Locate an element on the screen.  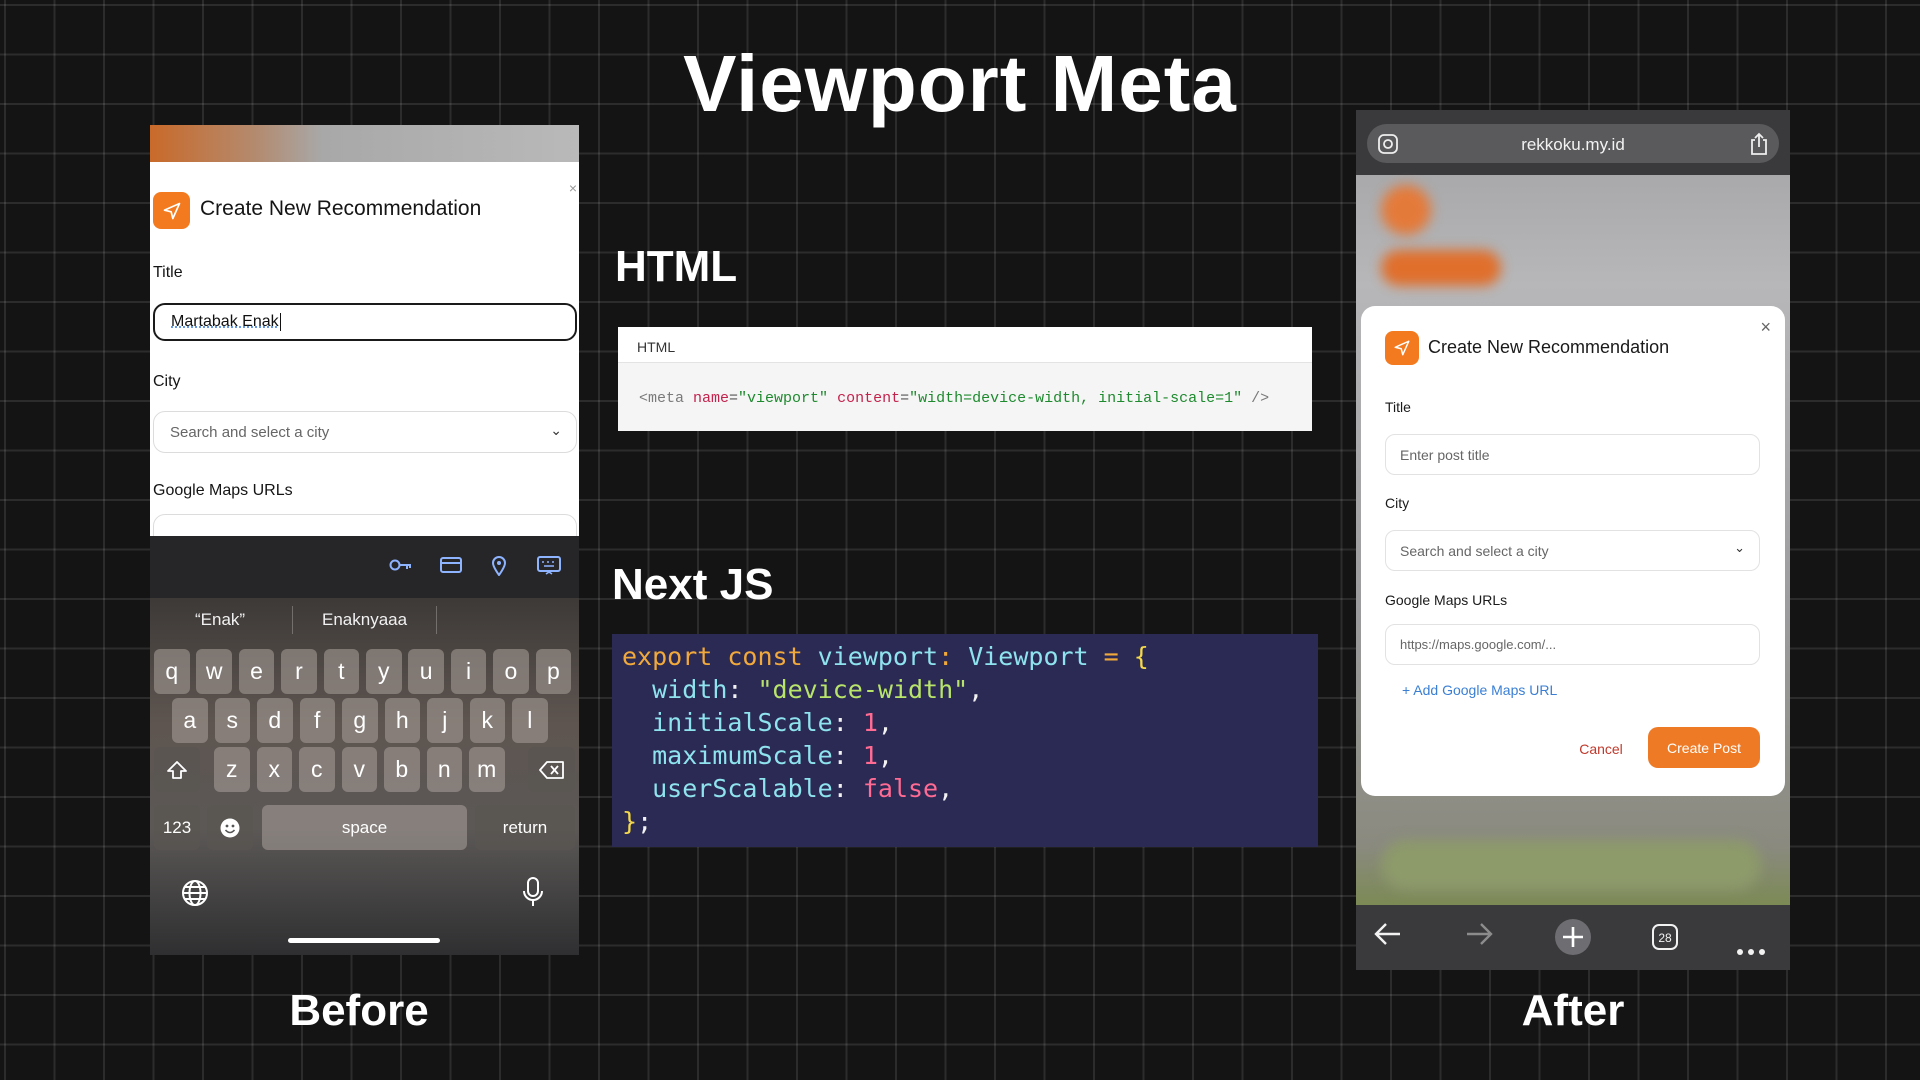
title-label: Title is located at coordinates (168, 272).